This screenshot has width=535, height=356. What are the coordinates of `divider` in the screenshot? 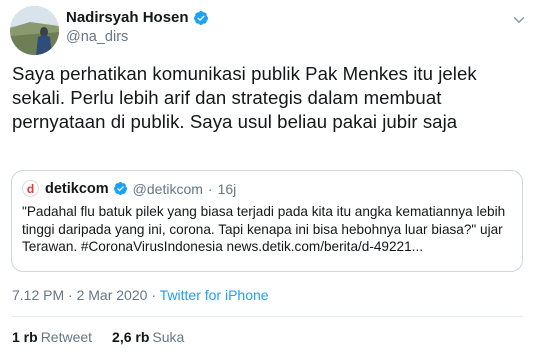 It's located at (267, 316).